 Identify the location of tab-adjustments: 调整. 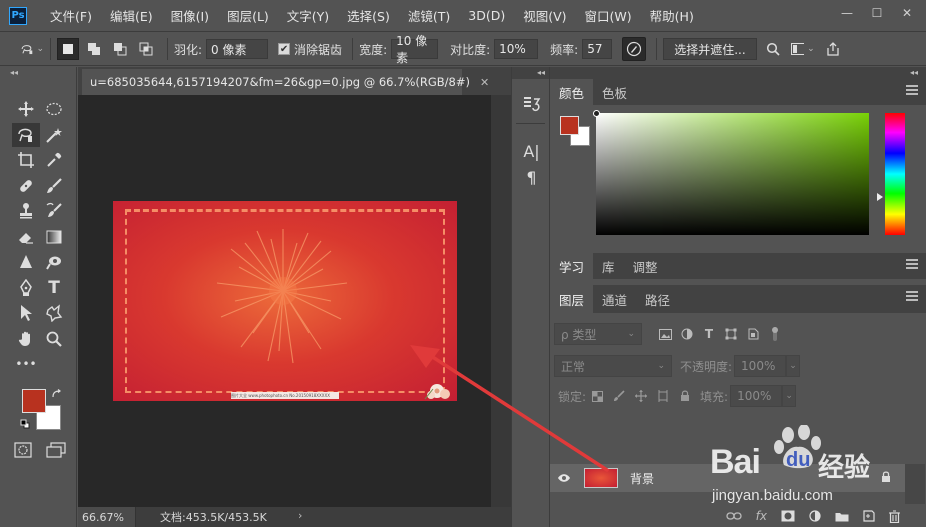
(645, 266).